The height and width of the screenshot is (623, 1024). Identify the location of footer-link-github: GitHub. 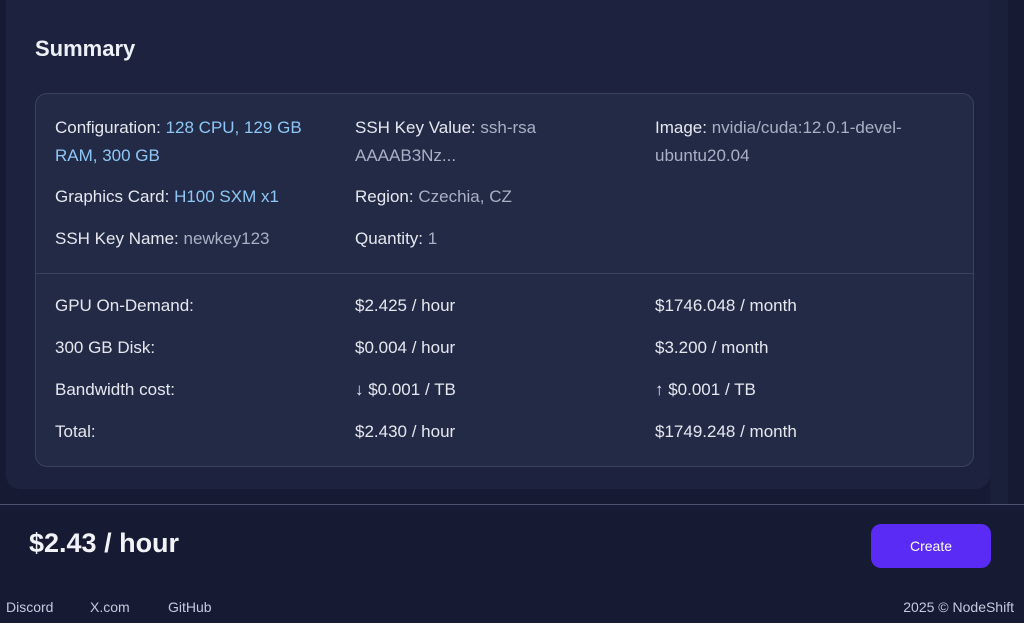
(190, 607).